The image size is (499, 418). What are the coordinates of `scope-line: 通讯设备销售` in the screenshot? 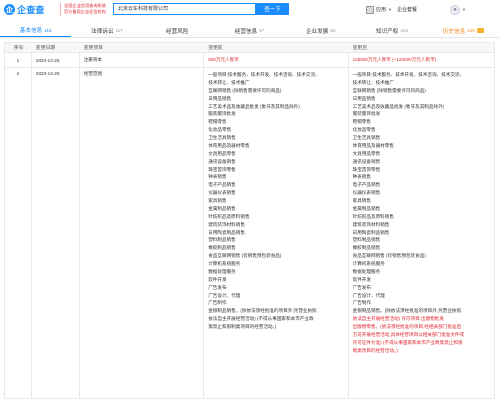 It's located at (366, 161).